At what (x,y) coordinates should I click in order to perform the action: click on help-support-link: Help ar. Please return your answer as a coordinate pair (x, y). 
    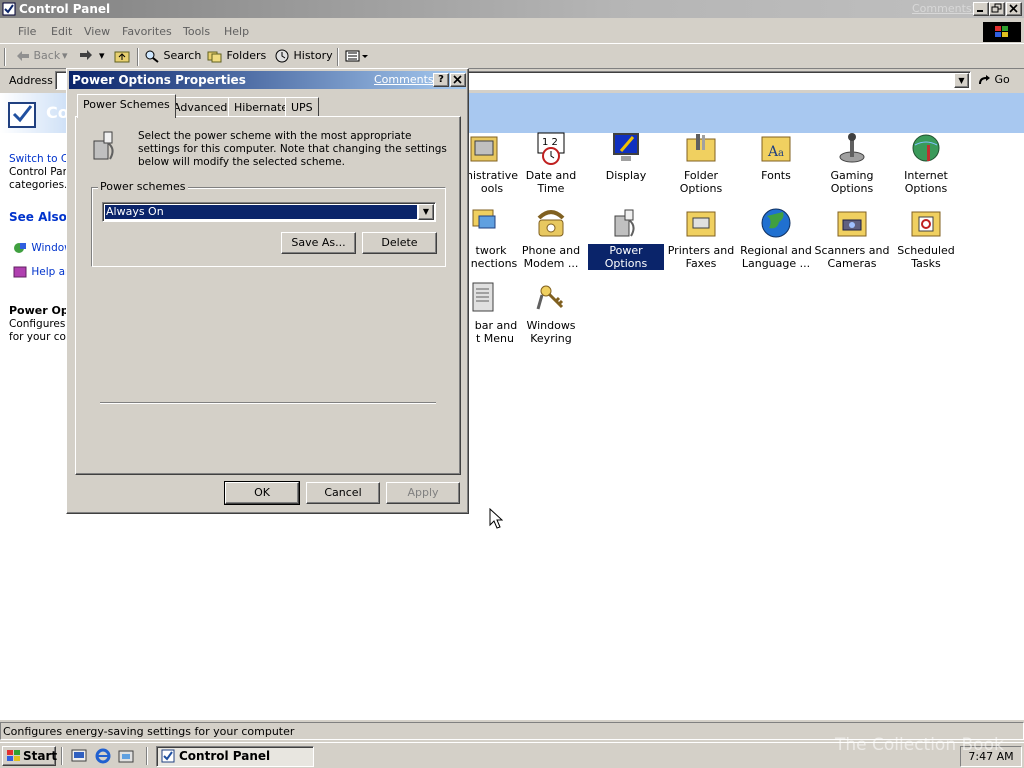
    Looking at the image, I should click on (40, 272).